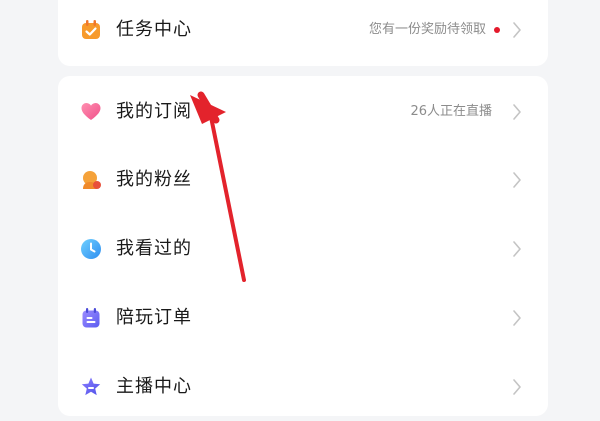 Image resolution: width=600 pixels, height=421 pixels. I want to click on task-center-card: 任务中心 您有一份奖励待领取, so click(303, 33).